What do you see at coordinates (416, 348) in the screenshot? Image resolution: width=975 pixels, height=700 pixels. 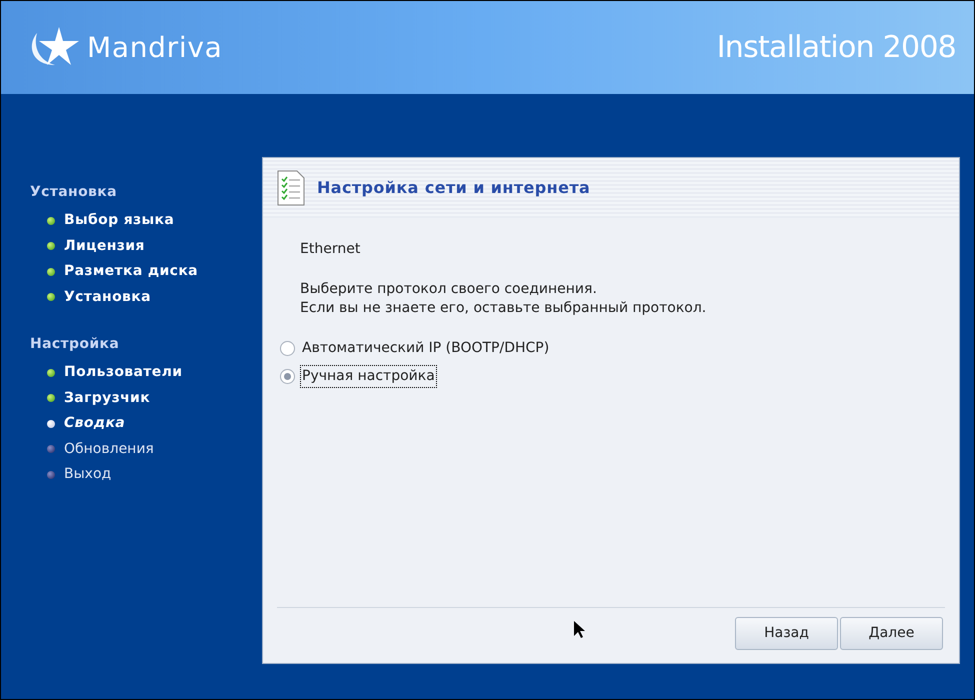 I see `radio-option: Автоматический IP (BOOTP/DHCP)` at bounding box center [416, 348].